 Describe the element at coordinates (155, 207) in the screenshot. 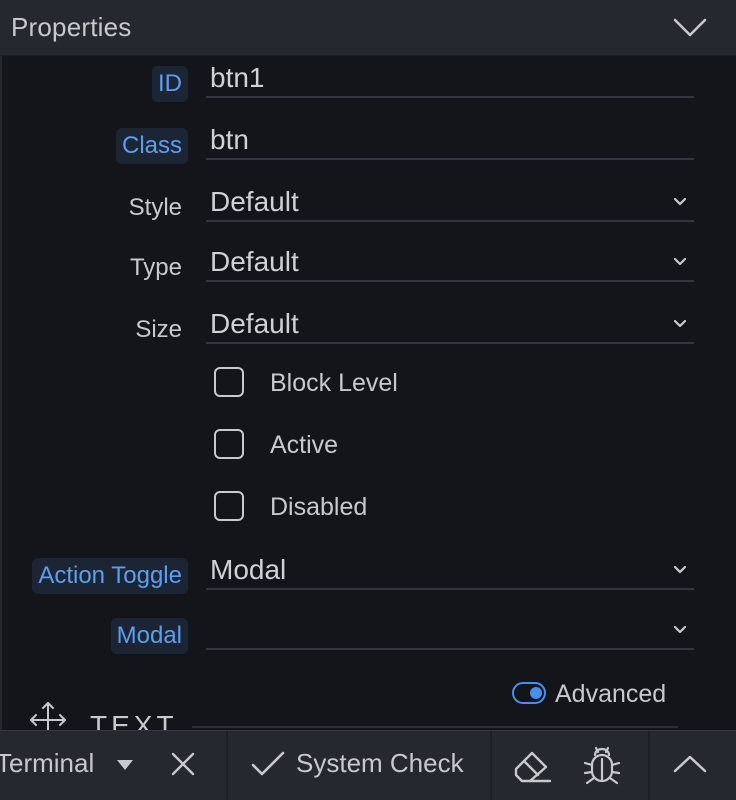

I see `field-label-style: Style` at that location.